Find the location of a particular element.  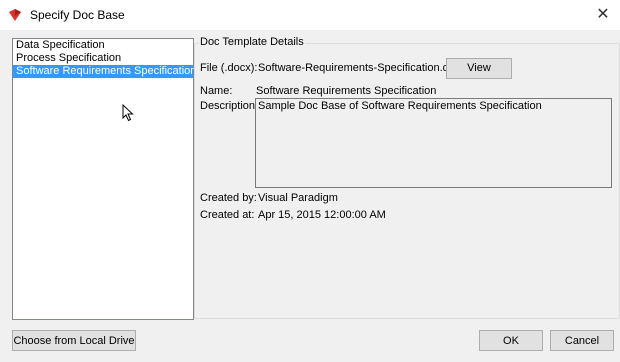

description-label: Description: is located at coordinates (229, 106).